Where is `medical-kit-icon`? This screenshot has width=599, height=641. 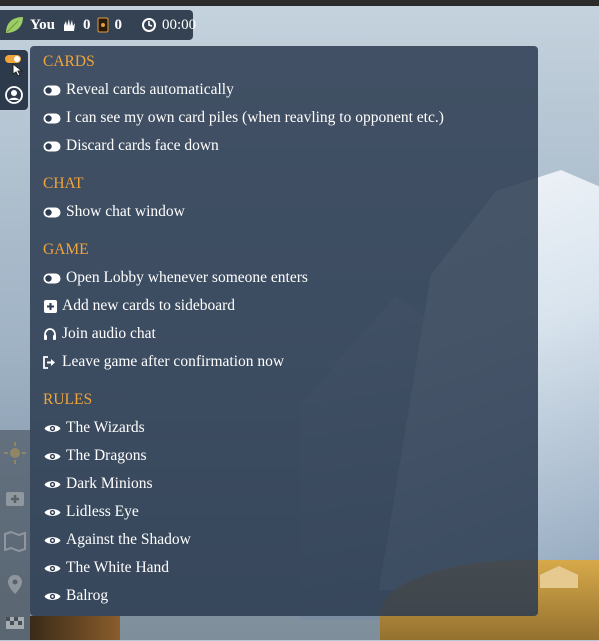 medical-kit-icon is located at coordinates (15, 497).